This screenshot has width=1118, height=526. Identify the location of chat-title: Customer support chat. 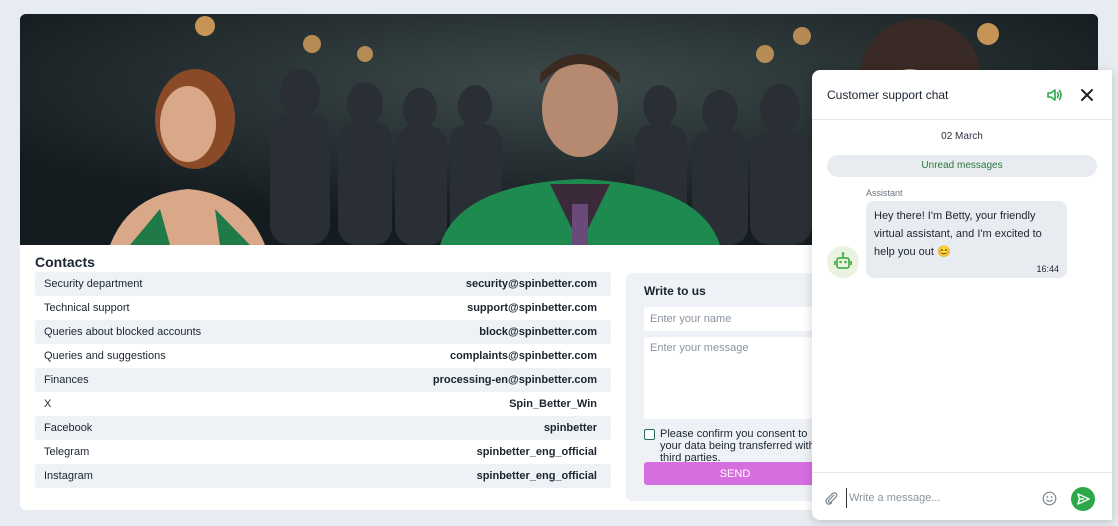
(888, 95).